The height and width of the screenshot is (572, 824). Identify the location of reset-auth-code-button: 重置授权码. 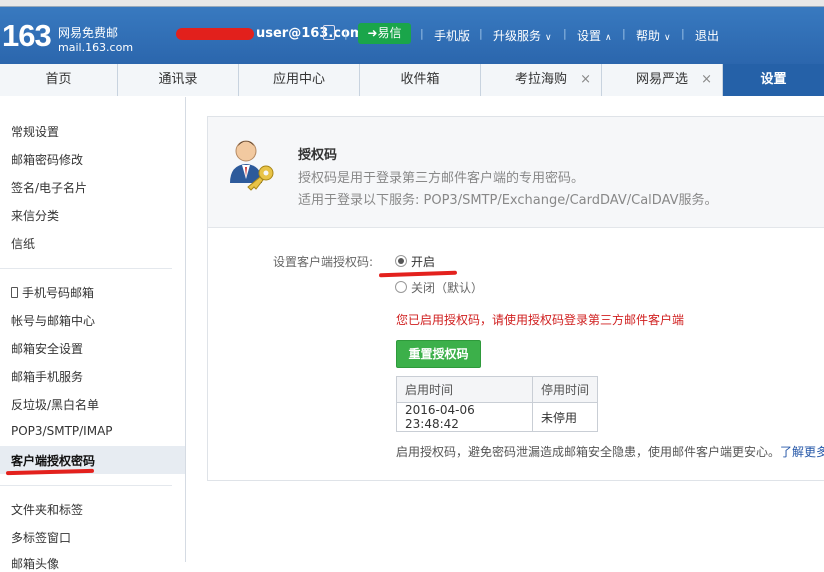
(438, 354).